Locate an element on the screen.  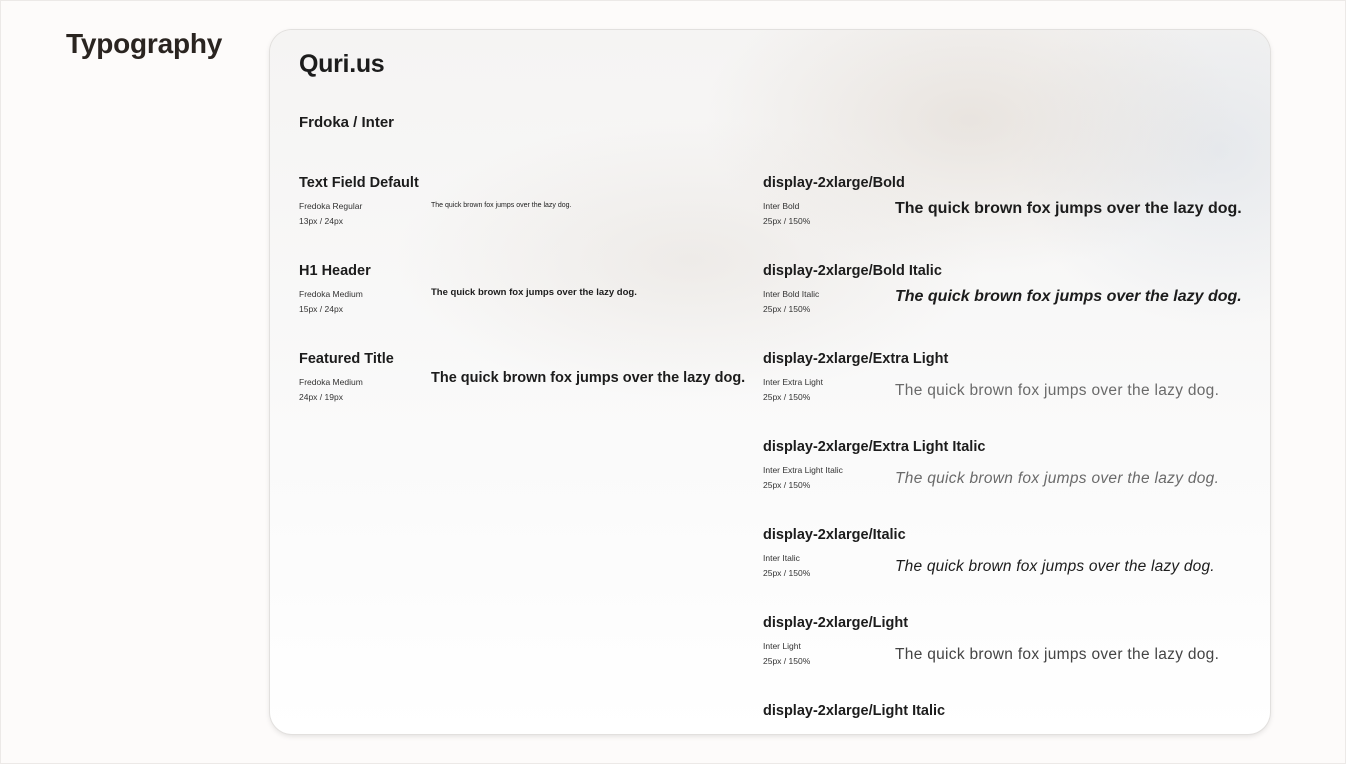
style-font-size: 15px / 24px is located at coordinates (321, 309).